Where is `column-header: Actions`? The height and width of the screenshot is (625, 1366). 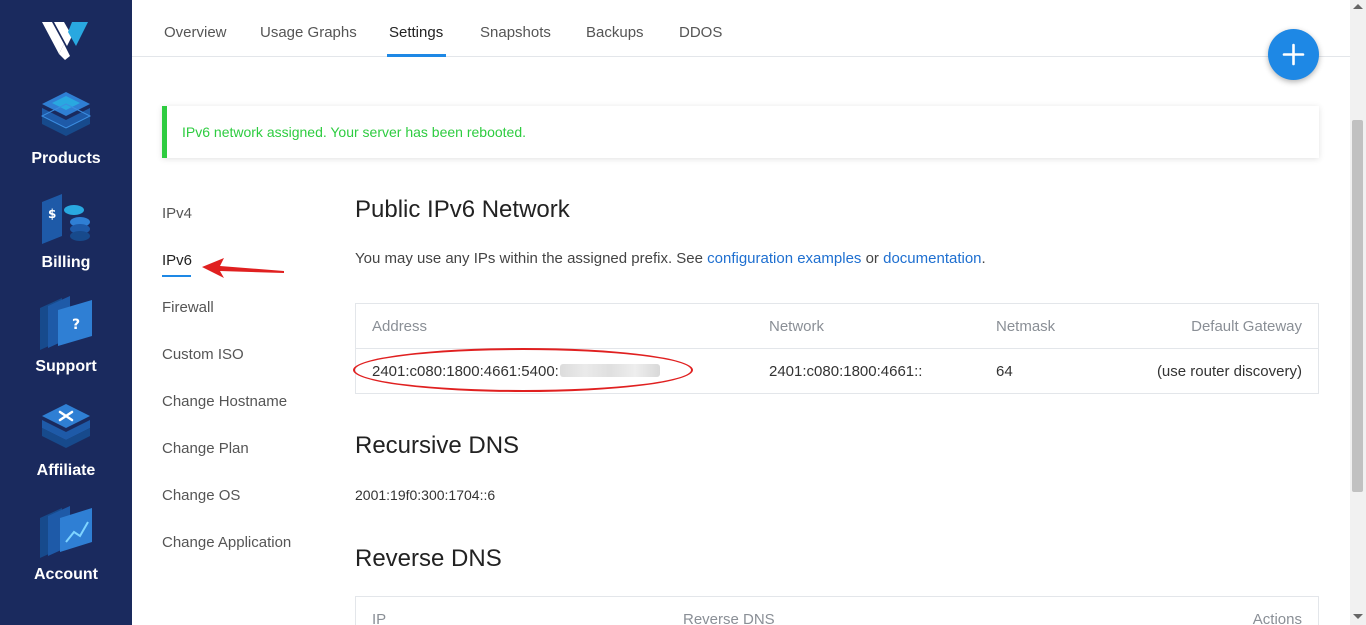 column-header: Actions is located at coordinates (1277, 618).